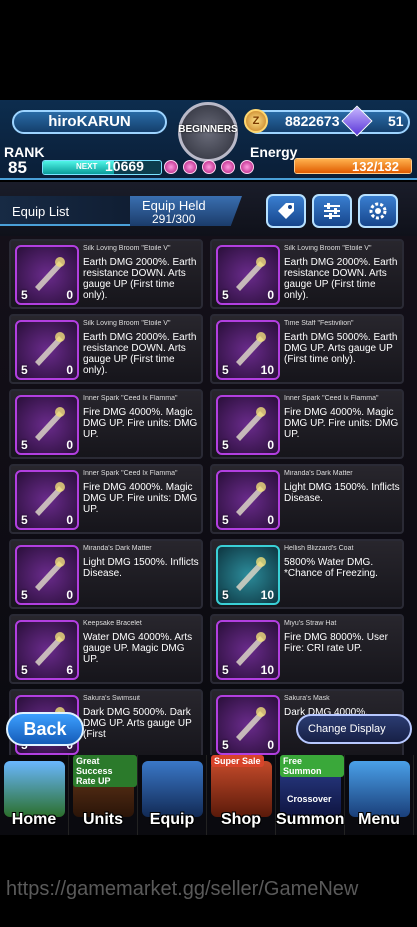 This screenshot has width=417, height=927. I want to click on equipment-thumbnail: 56, so click(47, 650).